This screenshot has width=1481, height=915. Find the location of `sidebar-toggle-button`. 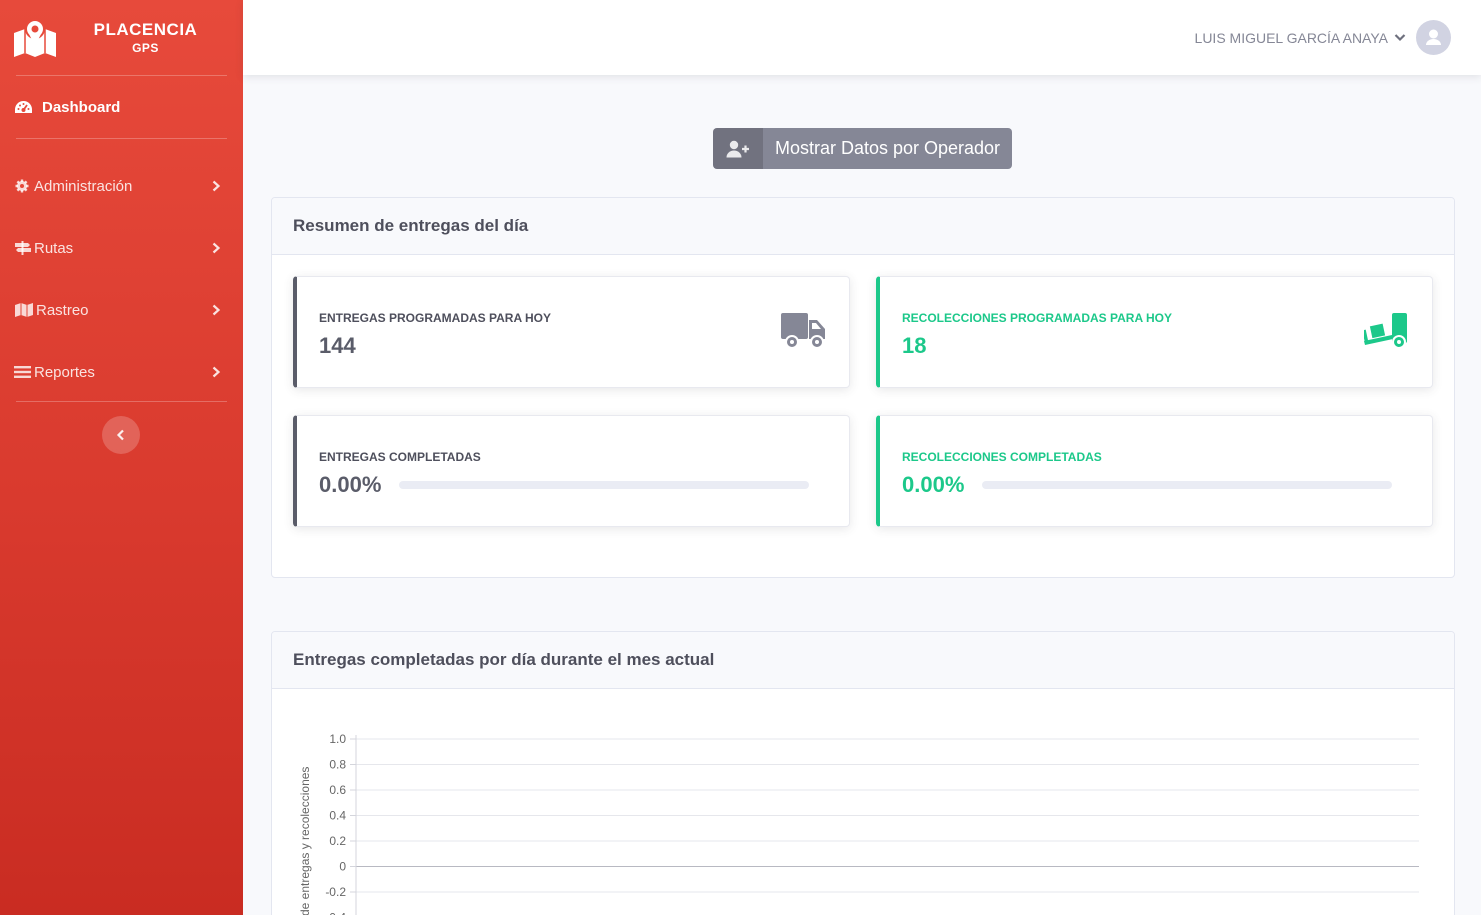

sidebar-toggle-button is located at coordinates (120, 435).